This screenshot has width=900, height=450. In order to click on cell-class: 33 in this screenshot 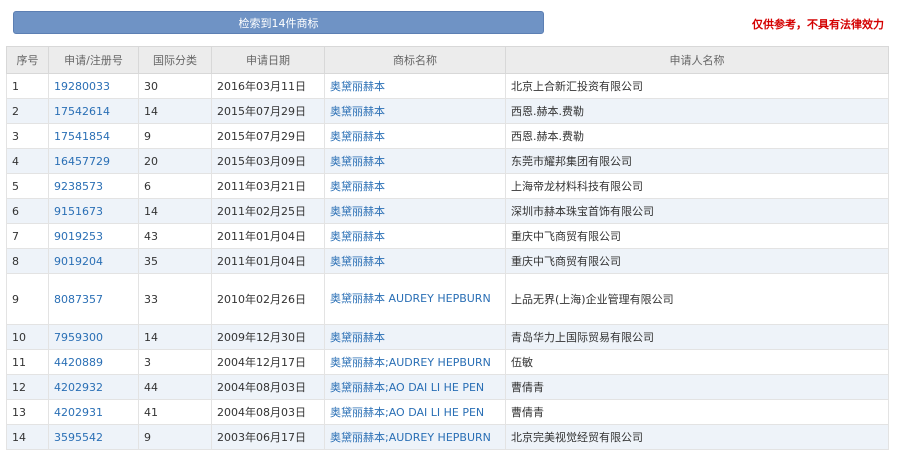, I will do `click(175, 299)`.